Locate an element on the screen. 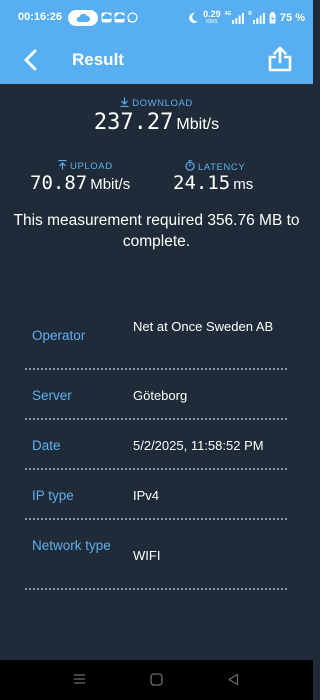 This screenshot has height=700, width=320. info-value: Net at Once Sweden AB is located at coordinates (203, 326).